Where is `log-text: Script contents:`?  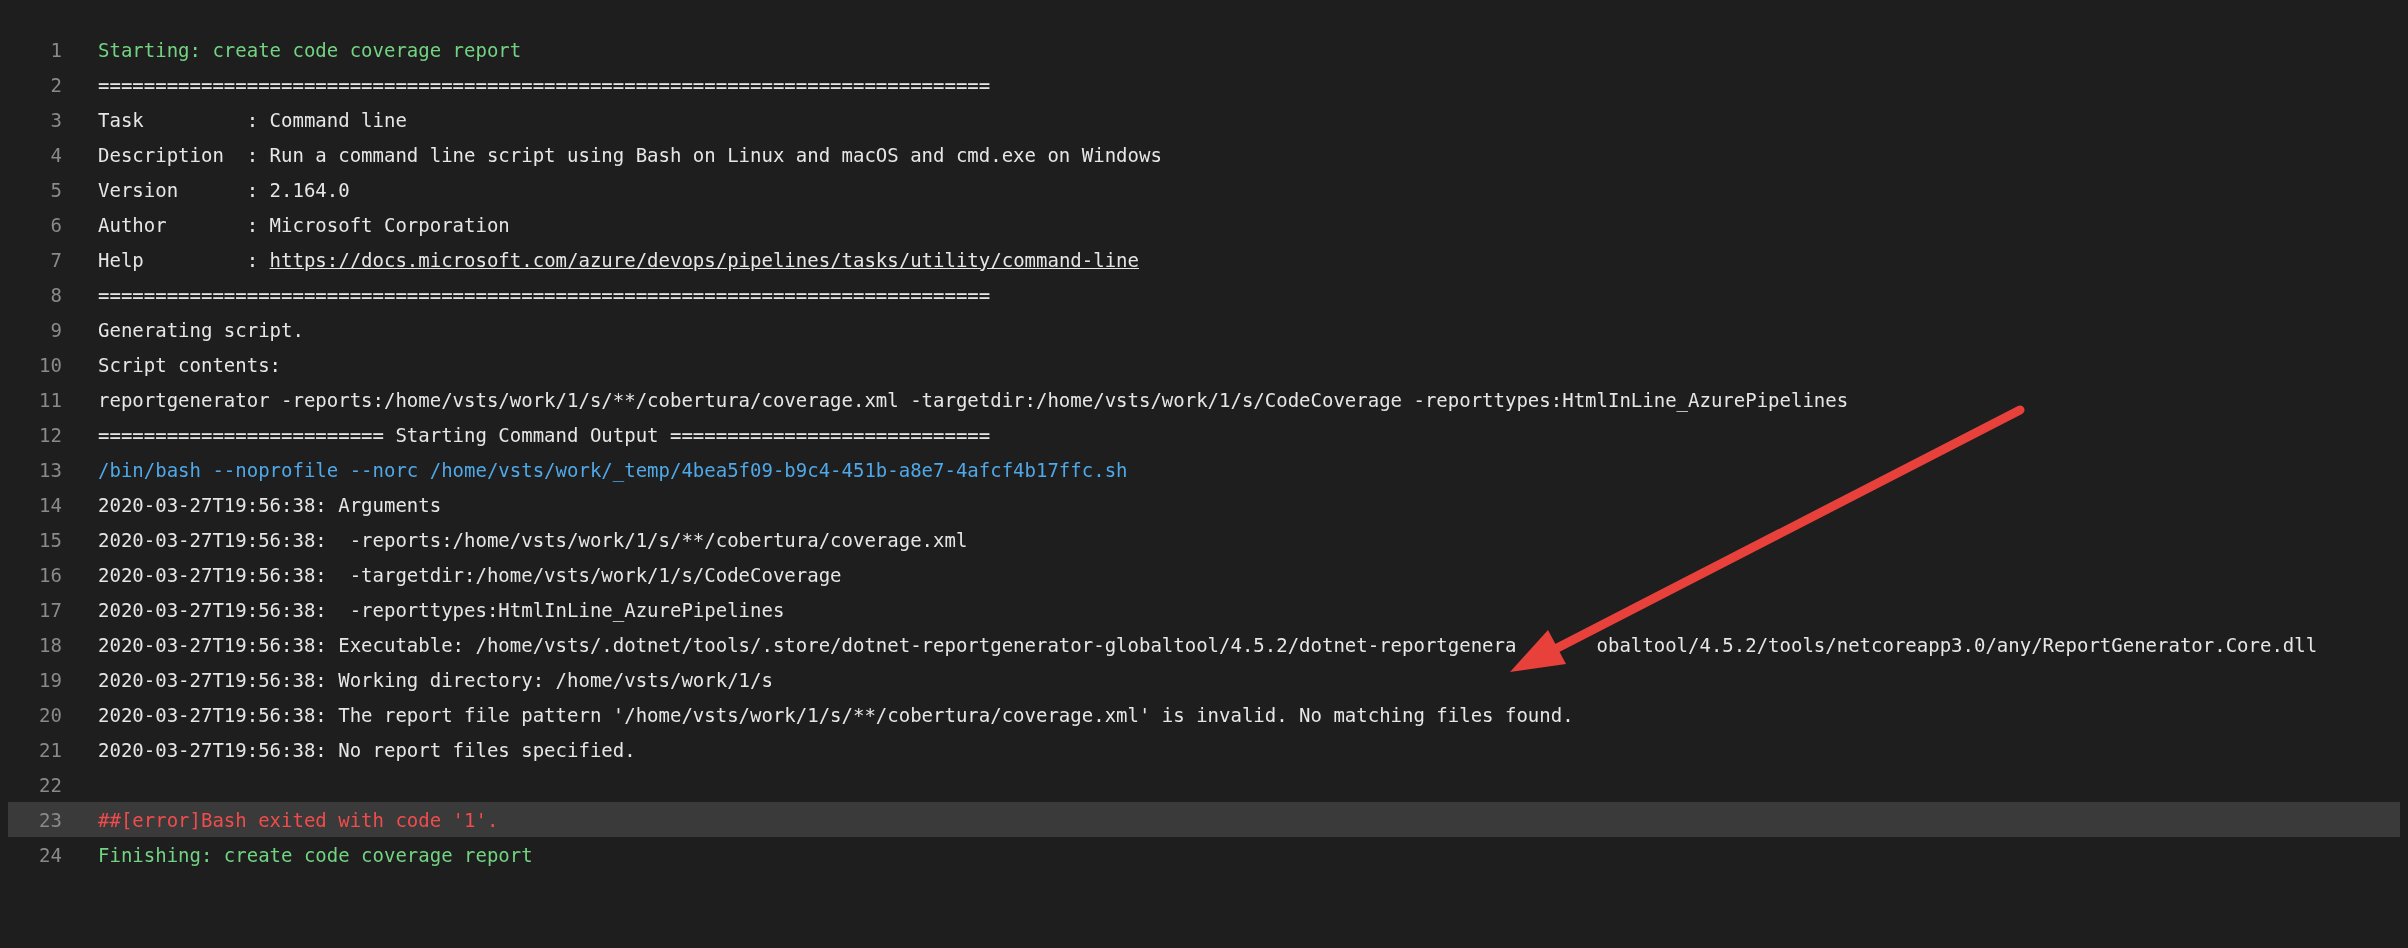
log-text: Script contents: is located at coordinates (190, 364).